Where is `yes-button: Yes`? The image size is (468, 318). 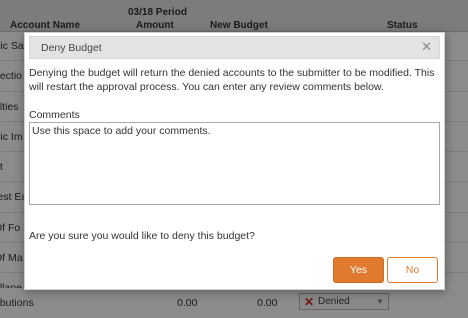
yes-button: Yes is located at coordinates (358, 270).